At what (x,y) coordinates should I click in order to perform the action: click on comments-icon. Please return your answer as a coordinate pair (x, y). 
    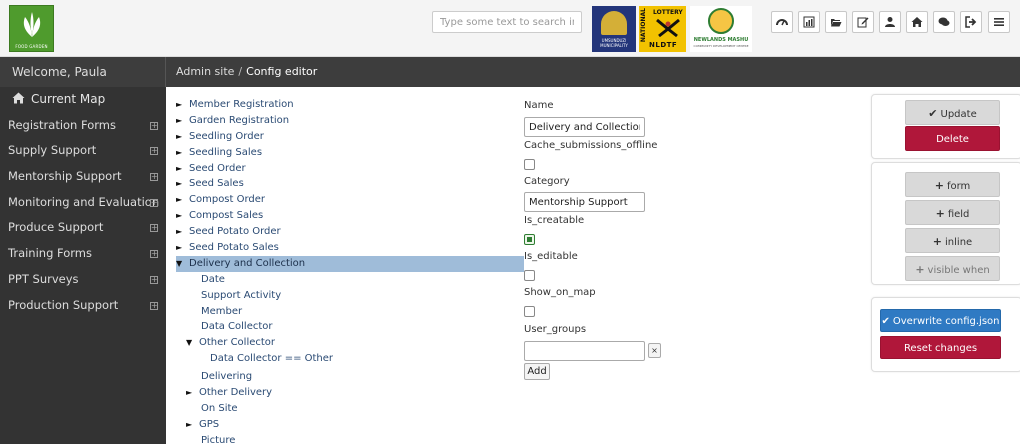
    Looking at the image, I should click on (944, 21).